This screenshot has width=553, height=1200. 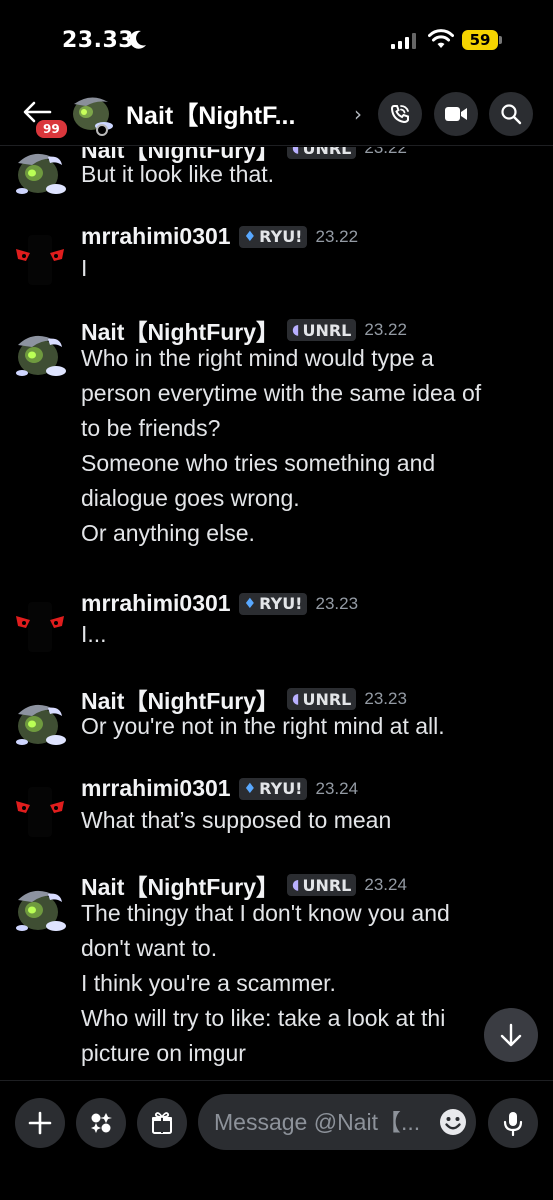 I want to click on add-attachment-button, so click(x=40, y=1123).